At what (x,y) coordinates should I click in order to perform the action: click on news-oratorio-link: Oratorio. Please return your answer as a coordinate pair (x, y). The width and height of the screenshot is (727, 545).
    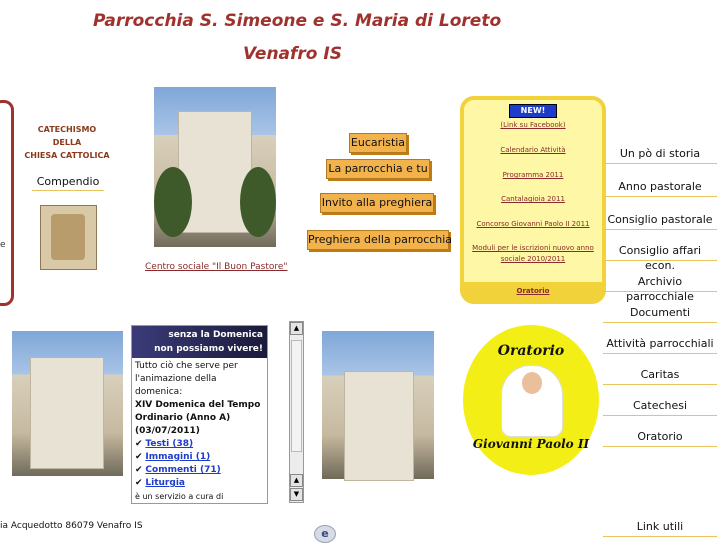
    Looking at the image, I should click on (533, 291).